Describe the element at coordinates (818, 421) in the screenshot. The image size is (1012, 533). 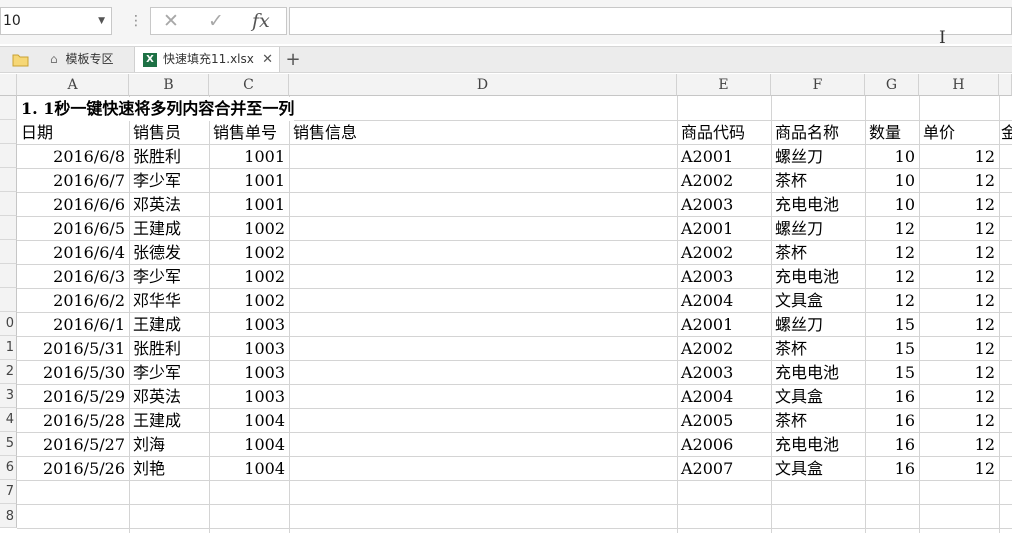
I see `cell-name: 茶杯` at that location.